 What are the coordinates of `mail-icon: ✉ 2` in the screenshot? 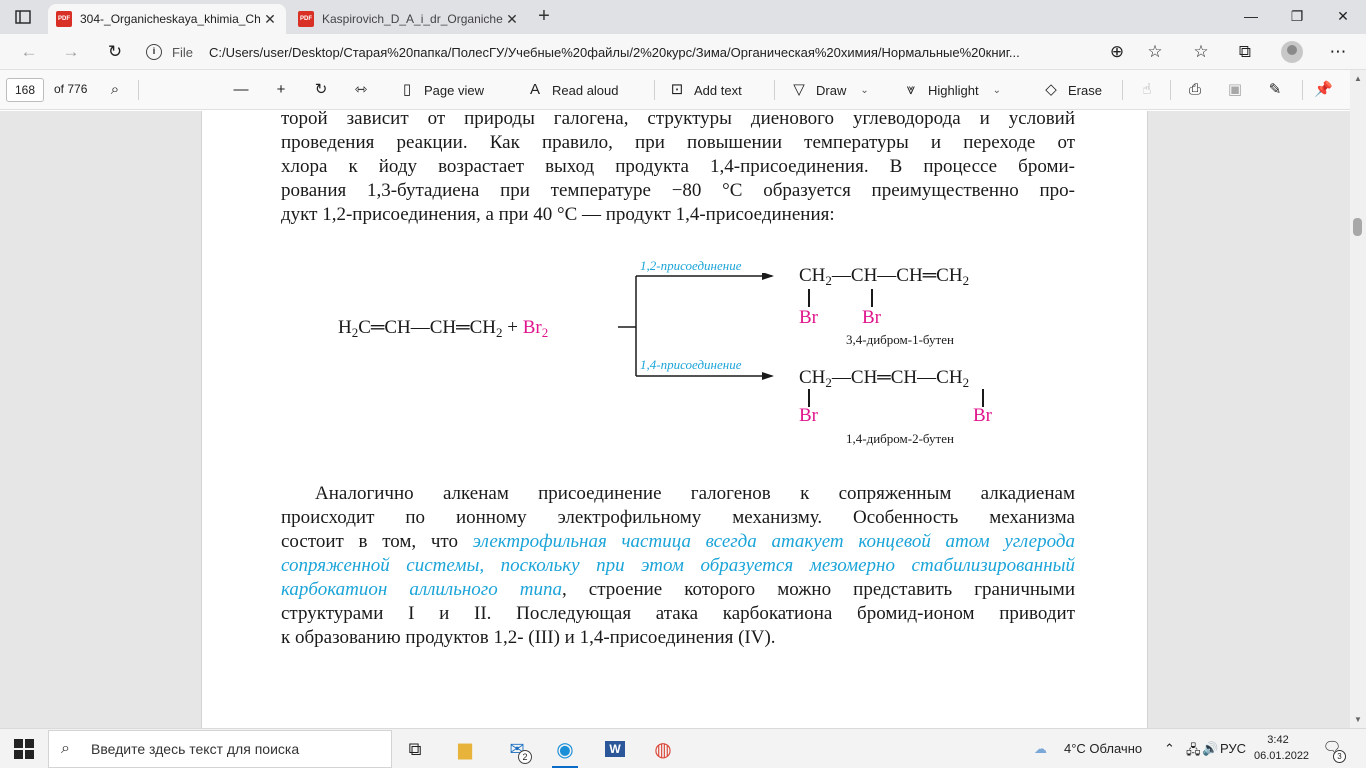 It's located at (517, 749).